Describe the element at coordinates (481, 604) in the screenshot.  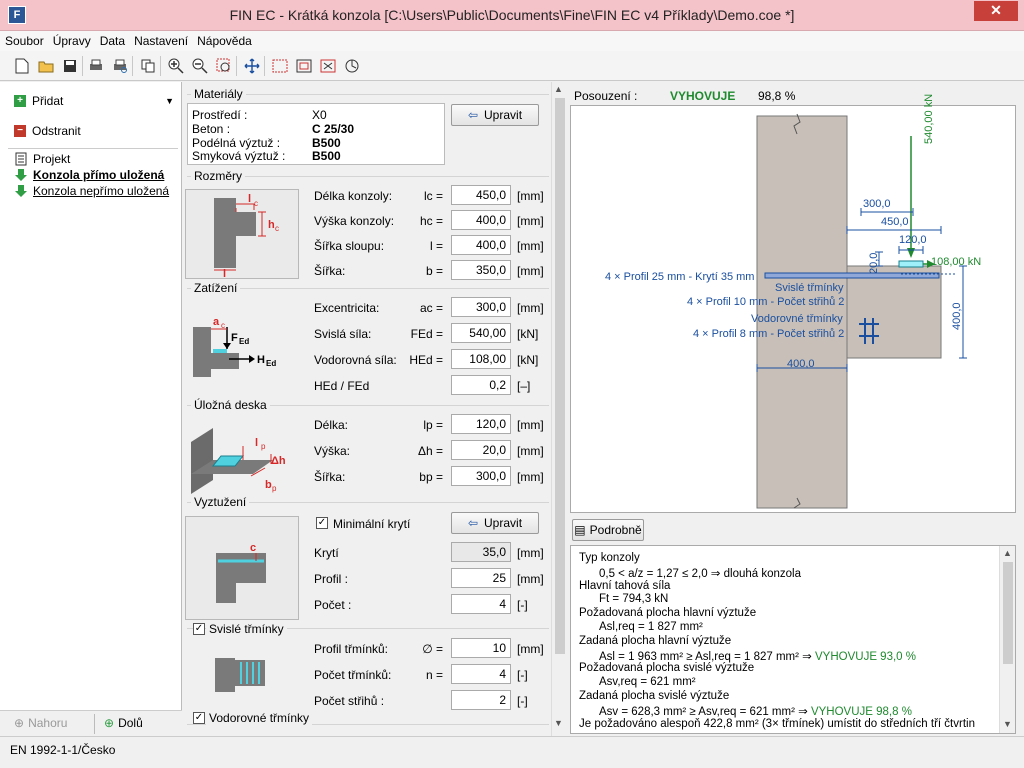
I see `bar-count-input: 4` at that location.